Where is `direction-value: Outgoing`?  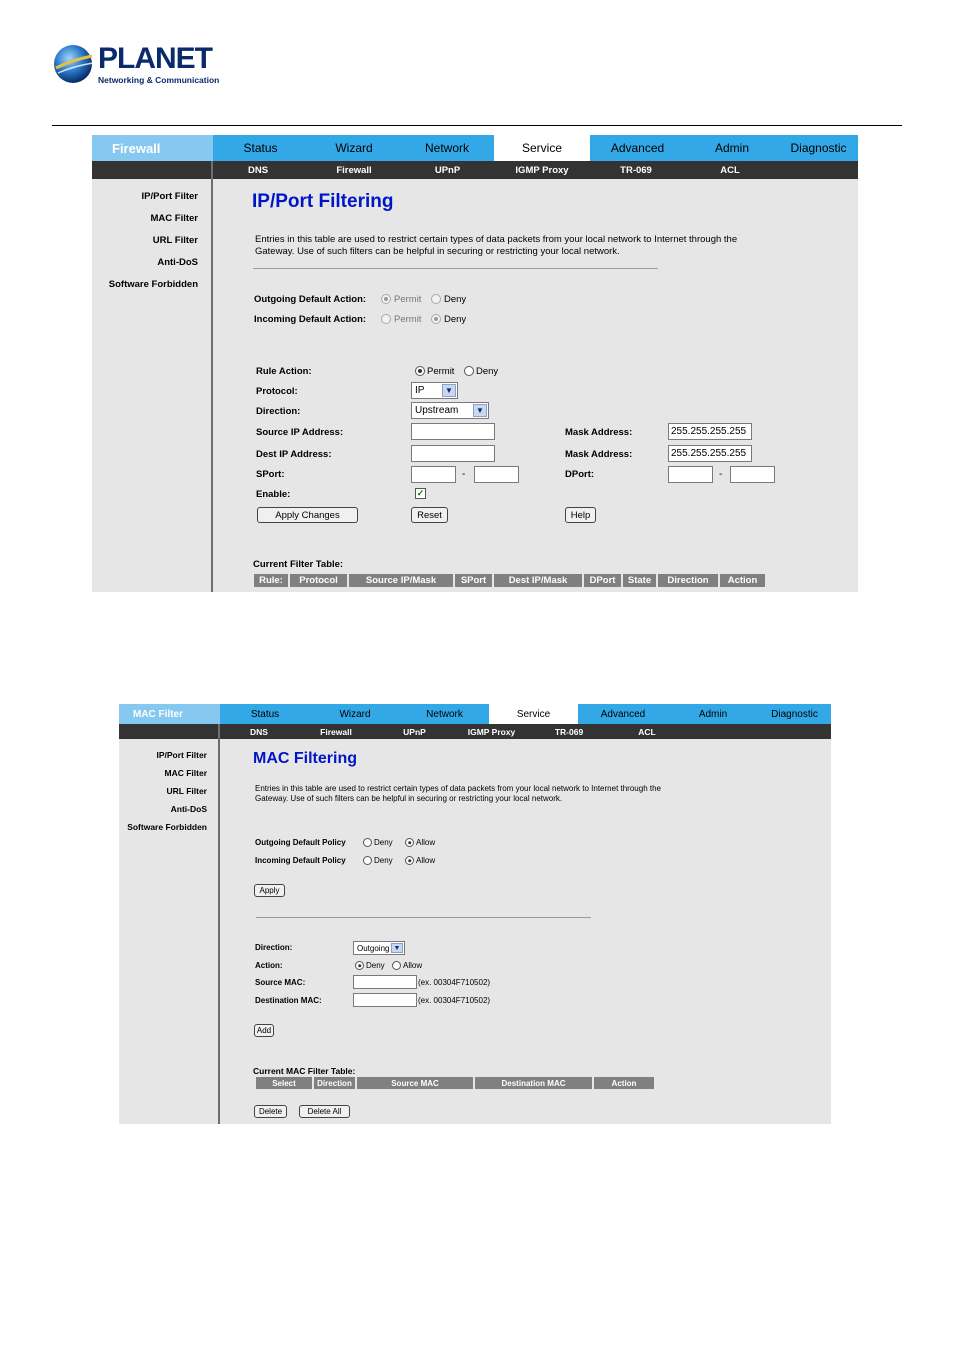
direction-value: Outgoing is located at coordinates (373, 948).